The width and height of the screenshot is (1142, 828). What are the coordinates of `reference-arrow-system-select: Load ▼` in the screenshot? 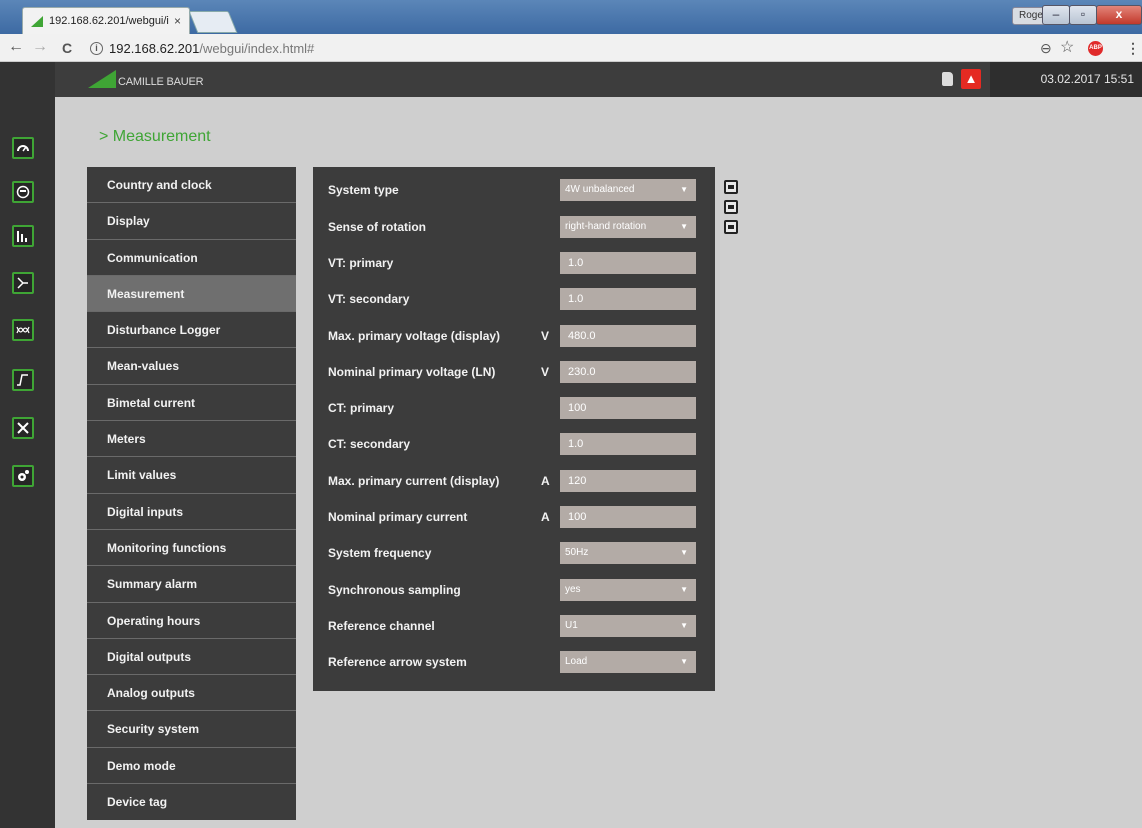 It's located at (628, 662).